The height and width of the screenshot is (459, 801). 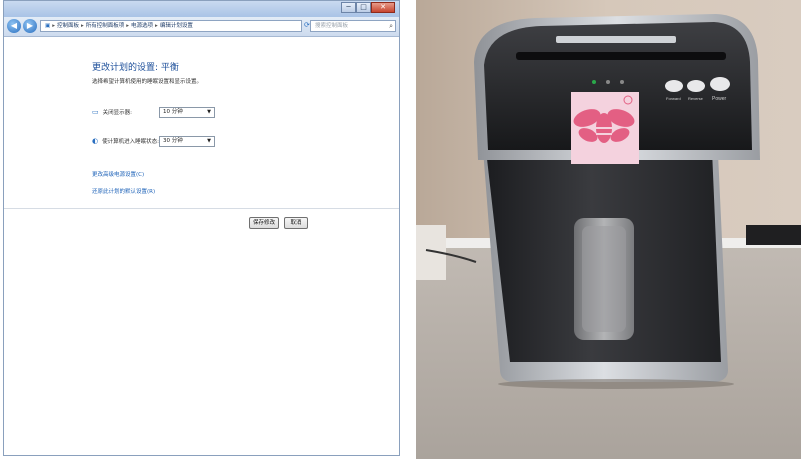 I want to click on breadcrumb-item: 电源选项, so click(x=142, y=26).